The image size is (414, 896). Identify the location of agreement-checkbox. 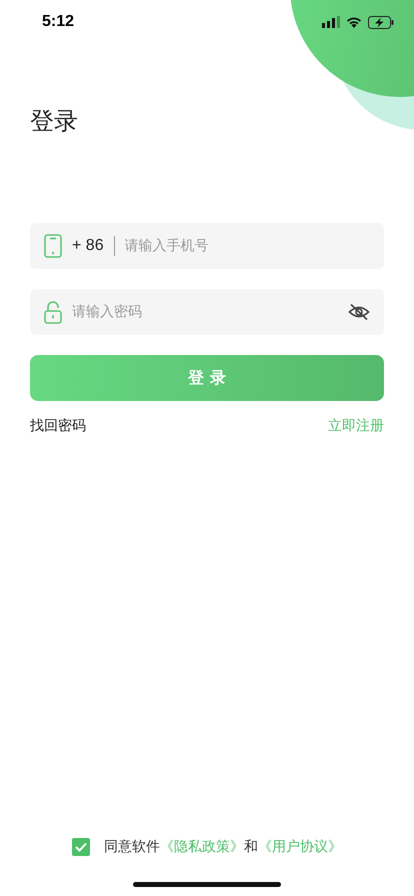
(81, 847).